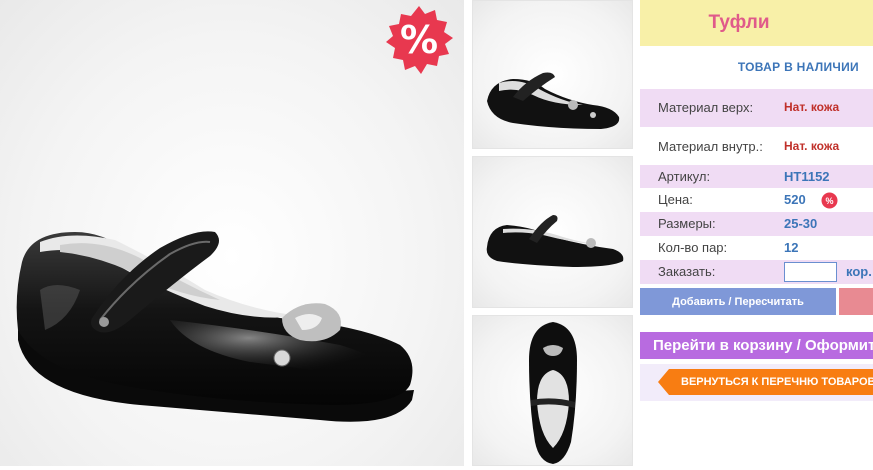  I want to click on back-button-area: ВЕРНУТЬСЯ К ПЕРЕЧНЮ ТОВАРОВ, so click(756, 382).